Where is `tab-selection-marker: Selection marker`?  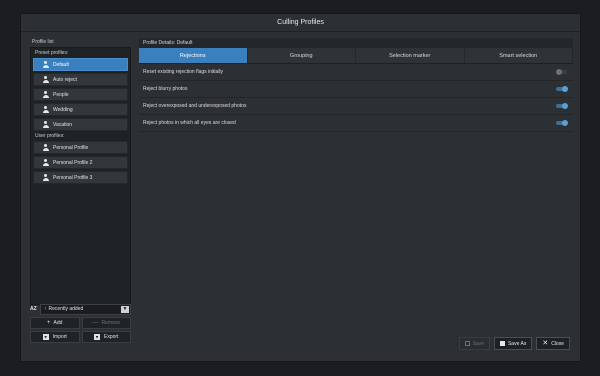
tab-selection-marker: Selection marker is located at coordinates (410, 55).